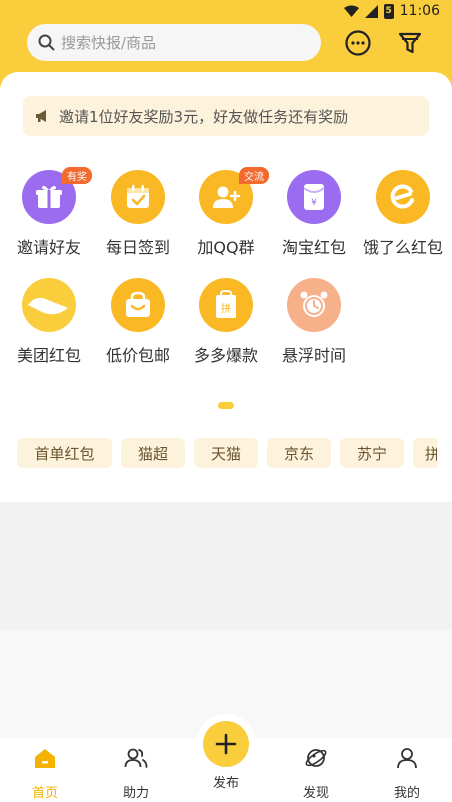  What do you see at coordinates (137, 355) in the screenshot?
I see `grid-label: 低价包邮` at bounding box center [137, 355].